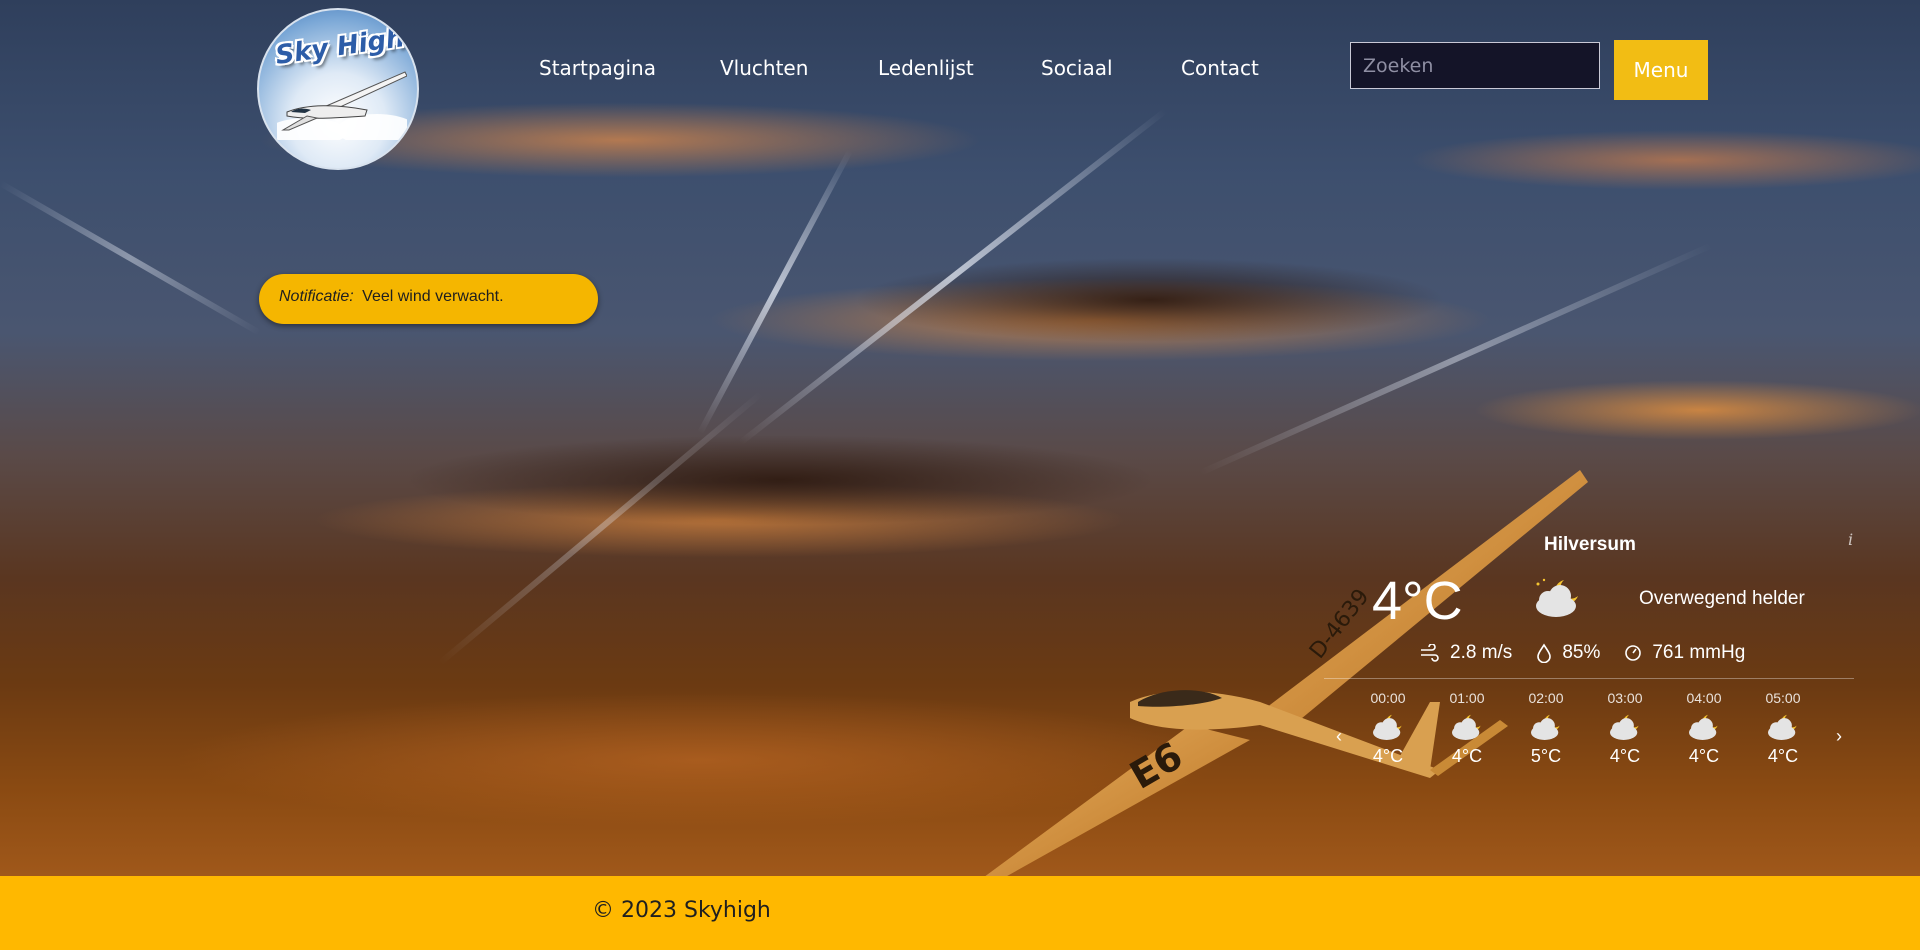 The image size is (1920, 950). What do you see at coordinates (1388, 698) in the screenshot?
I see `forecast-time: 00:00` at bounding box center [1388, 698].